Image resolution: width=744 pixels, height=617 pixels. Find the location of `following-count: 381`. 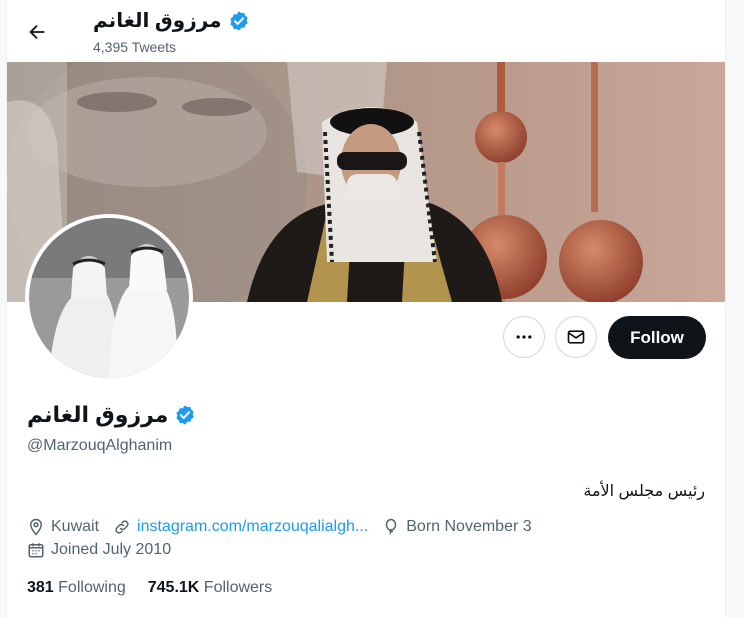

following-count: 381 is located at coordinates (40, 587).